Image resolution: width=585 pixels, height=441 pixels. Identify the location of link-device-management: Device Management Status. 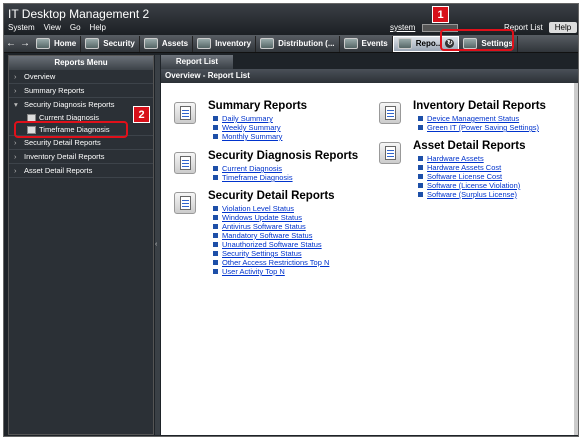
(478, 118).